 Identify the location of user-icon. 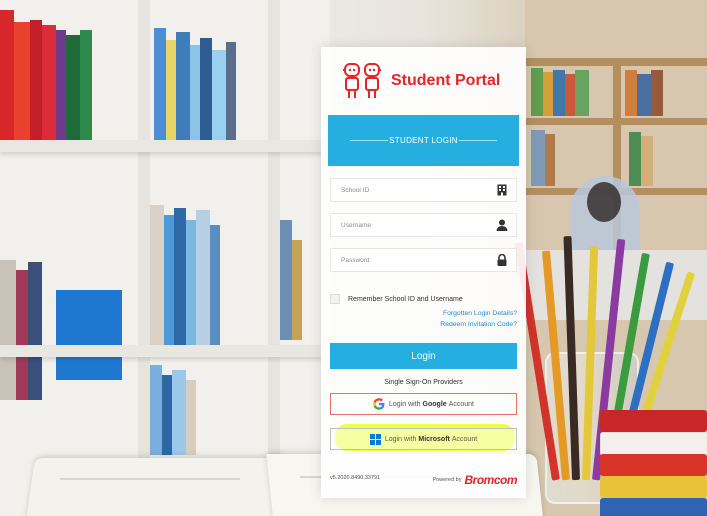
(502, 225).